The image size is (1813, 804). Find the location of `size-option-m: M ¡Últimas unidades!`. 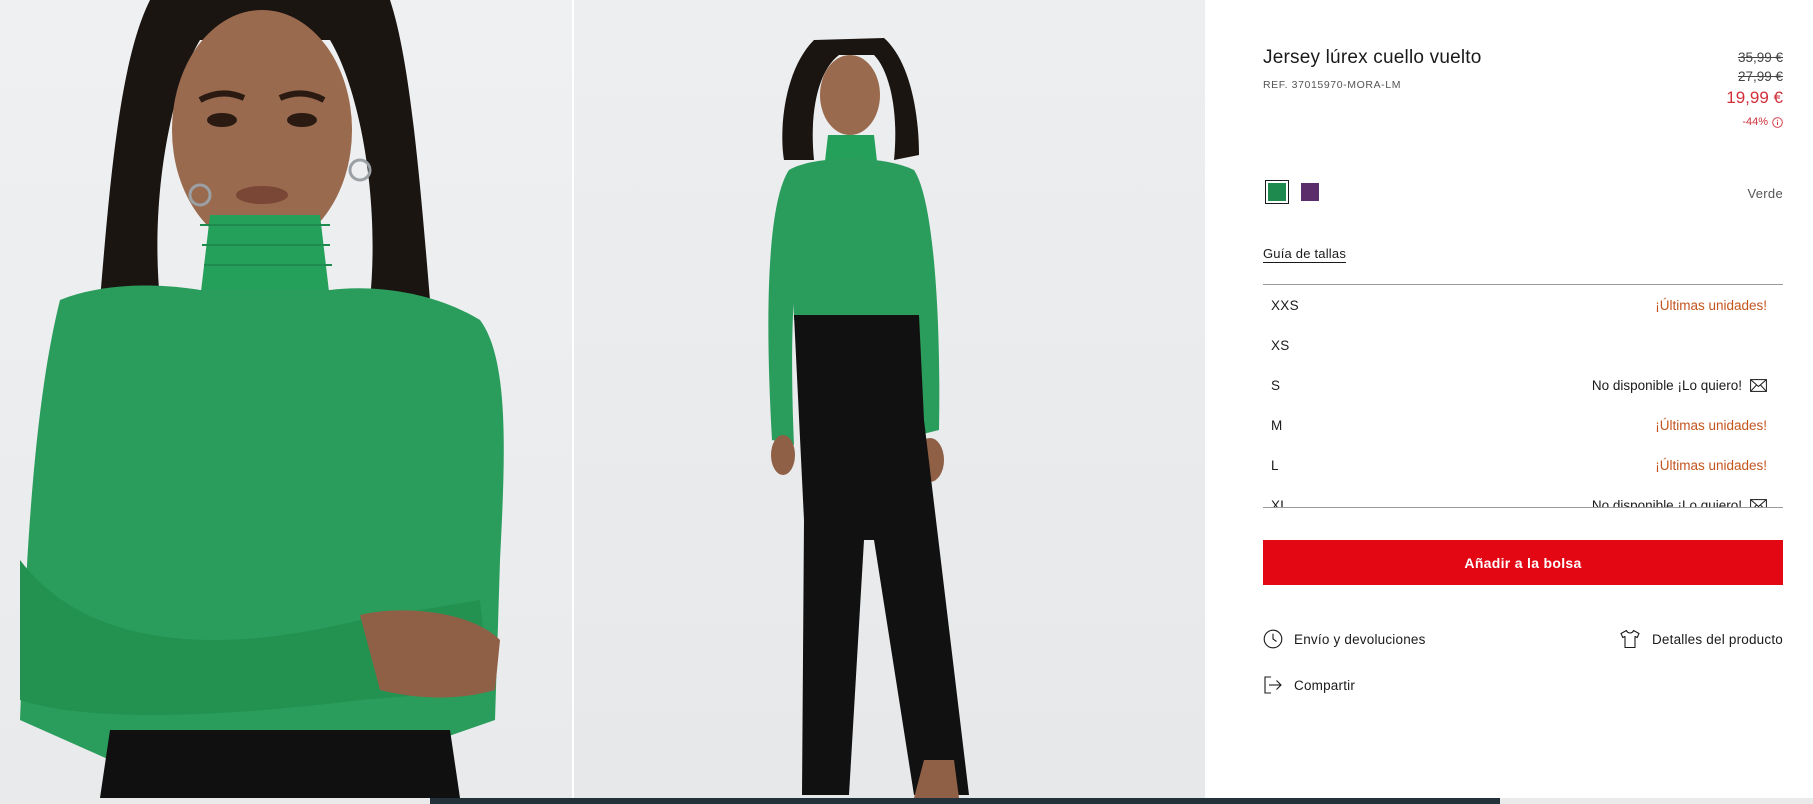

size-option-m: M ¡Últimas unidades! is located at coordinates (1523, 425).